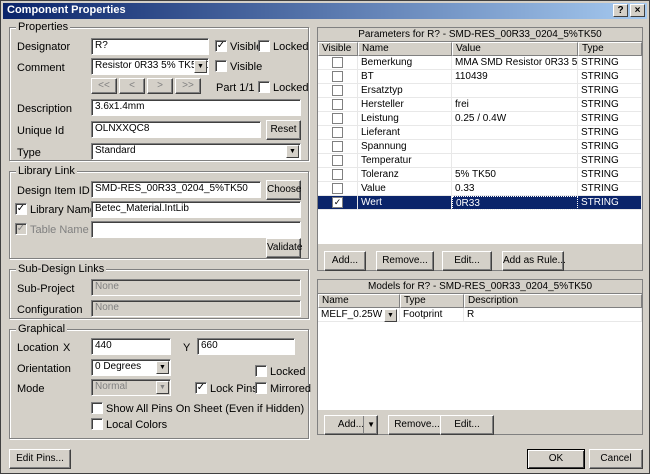 The width and height of the screenshot is (650, 474). Describe the element at coordinates (405, 49) in the screenshot. I see `column-name: Name` at that location.